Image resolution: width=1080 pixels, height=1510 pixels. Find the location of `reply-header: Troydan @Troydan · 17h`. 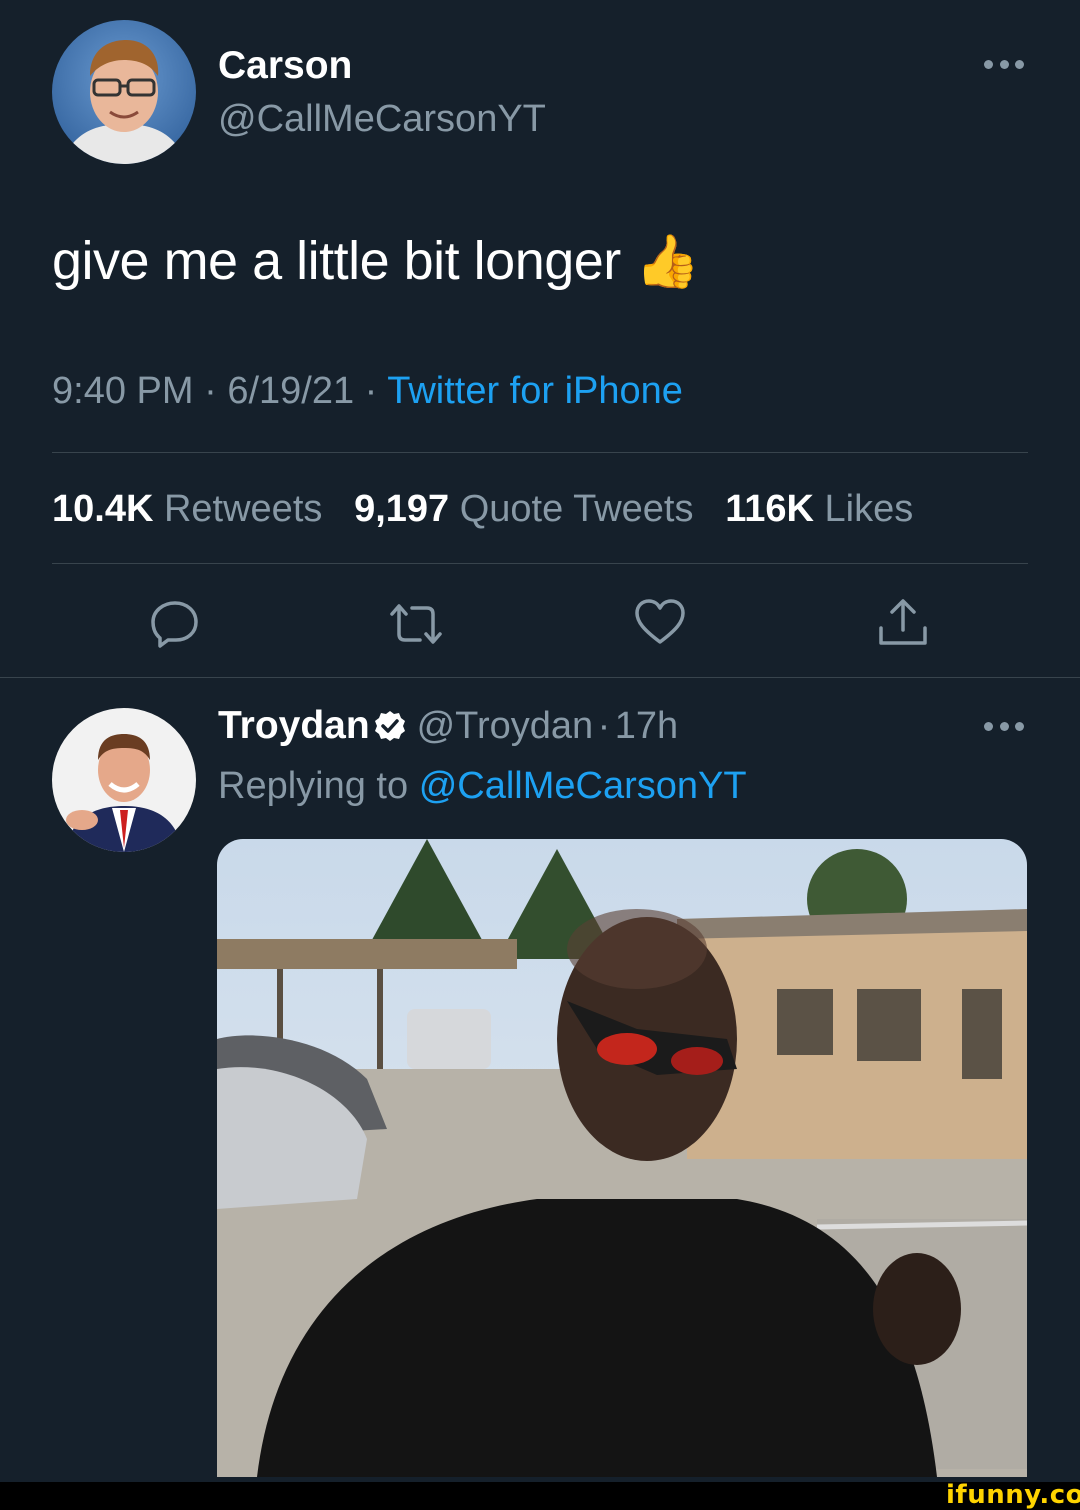

reply-header: Troydan @Troydan · 17h is located at coordinates (448, 726).